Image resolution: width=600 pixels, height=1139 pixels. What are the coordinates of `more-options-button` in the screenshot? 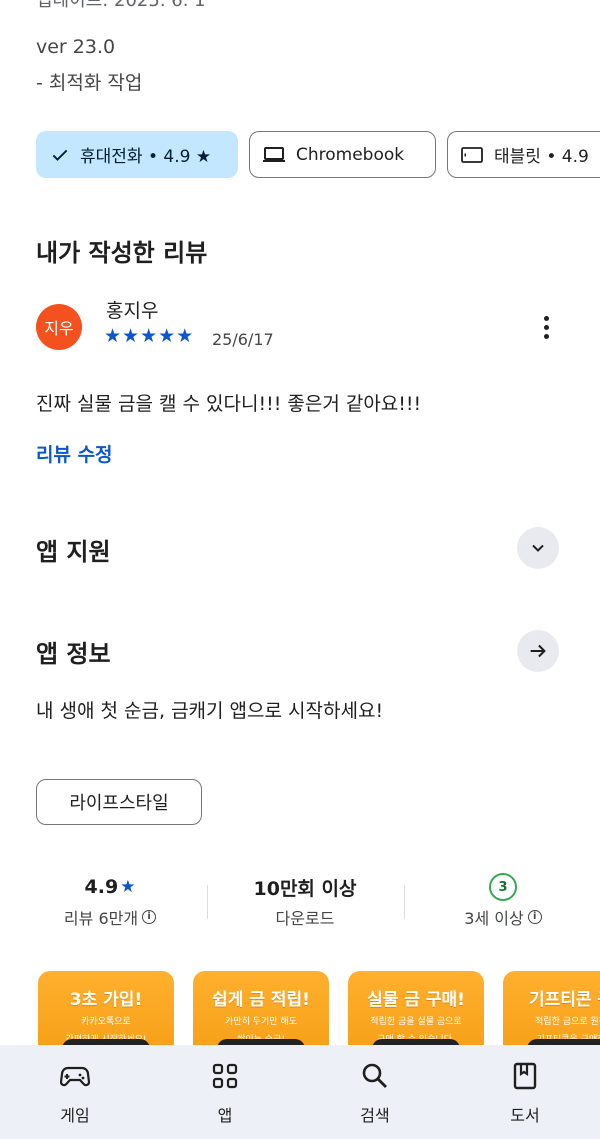 It's located at (546, 327).